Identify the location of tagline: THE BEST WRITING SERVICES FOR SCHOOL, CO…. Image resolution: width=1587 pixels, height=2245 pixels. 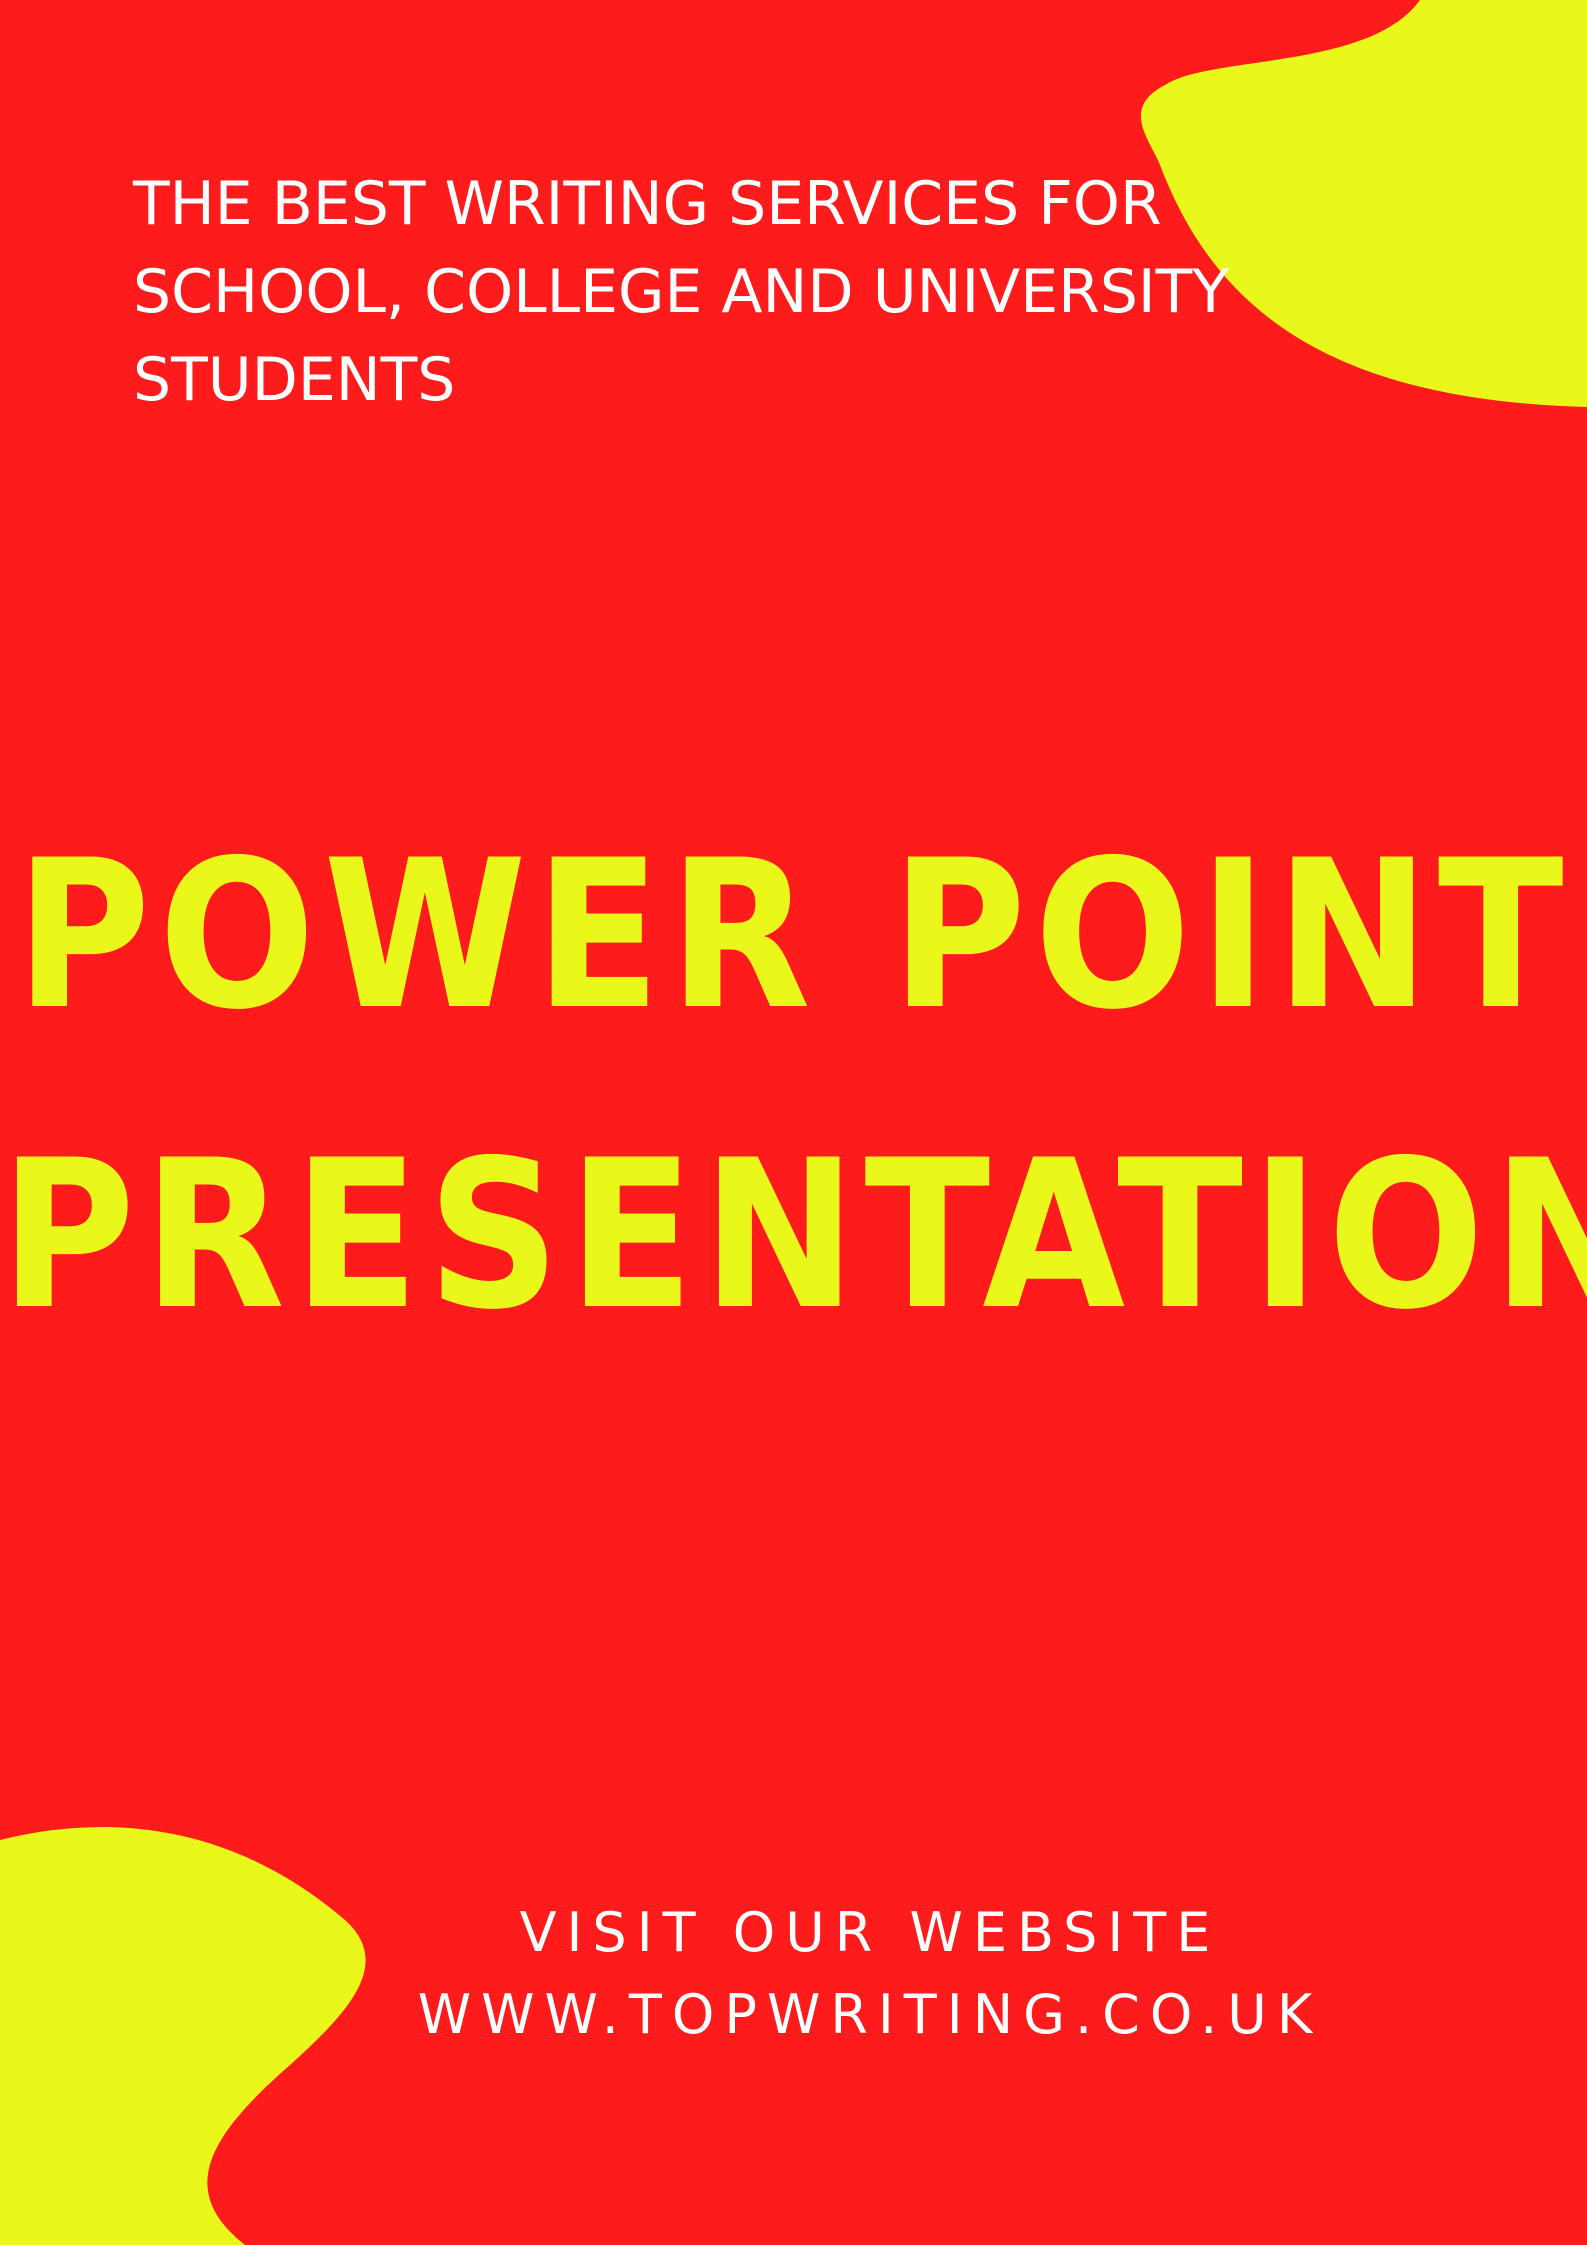
(708, 292).